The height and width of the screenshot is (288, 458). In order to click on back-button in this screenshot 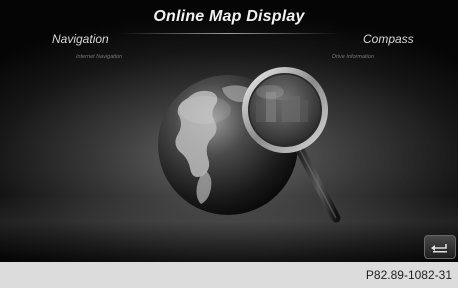, I will do `click(440, 247)`.